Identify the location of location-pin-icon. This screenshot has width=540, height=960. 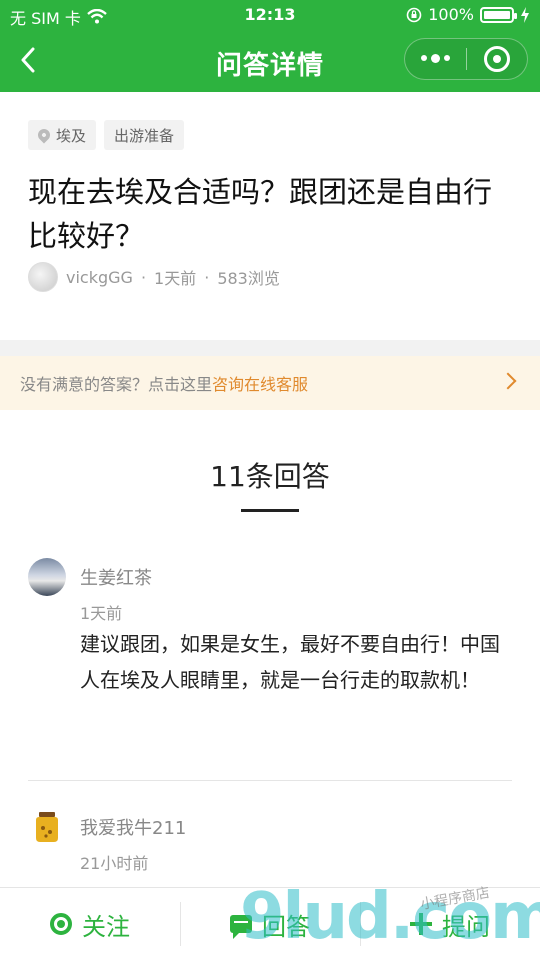
(44, 135).